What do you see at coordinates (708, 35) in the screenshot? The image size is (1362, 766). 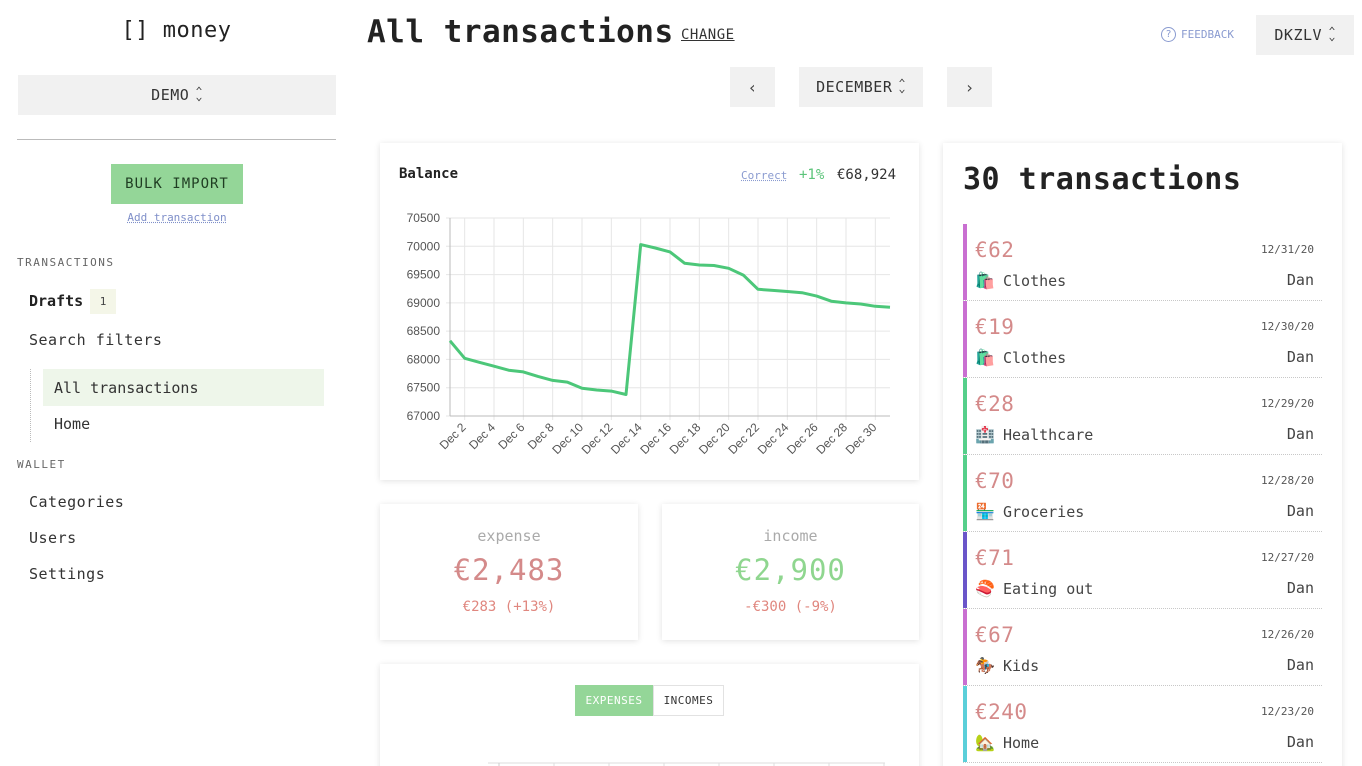 I see `change-filter-link: CHANGE` at bounding box center [708, 35].